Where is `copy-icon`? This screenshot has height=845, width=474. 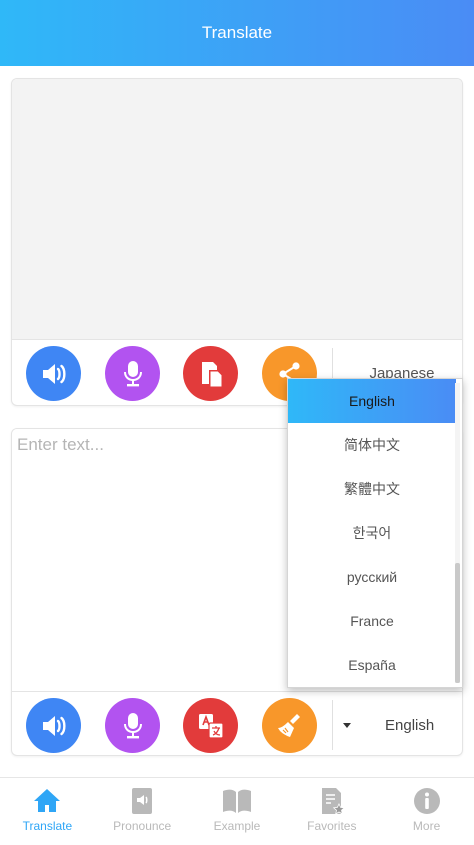 copy-icon is located at coordinates (211, 374).